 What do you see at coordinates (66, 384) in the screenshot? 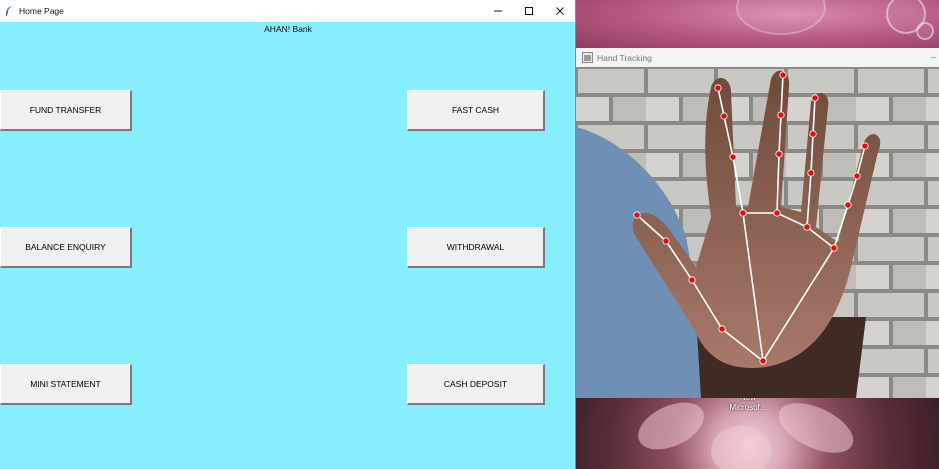
I see `mini-statement-button: MINI STATEMENT` at bounding box center [66, 384].